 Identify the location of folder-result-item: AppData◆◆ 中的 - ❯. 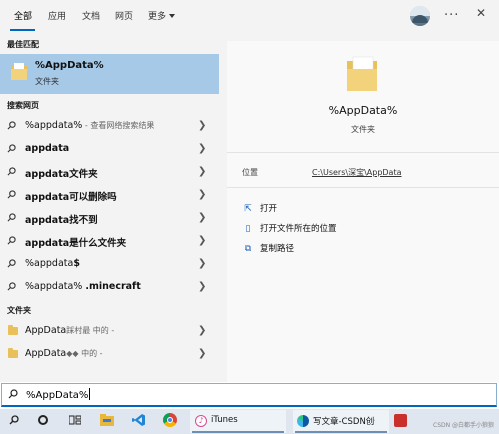
(109, 354).